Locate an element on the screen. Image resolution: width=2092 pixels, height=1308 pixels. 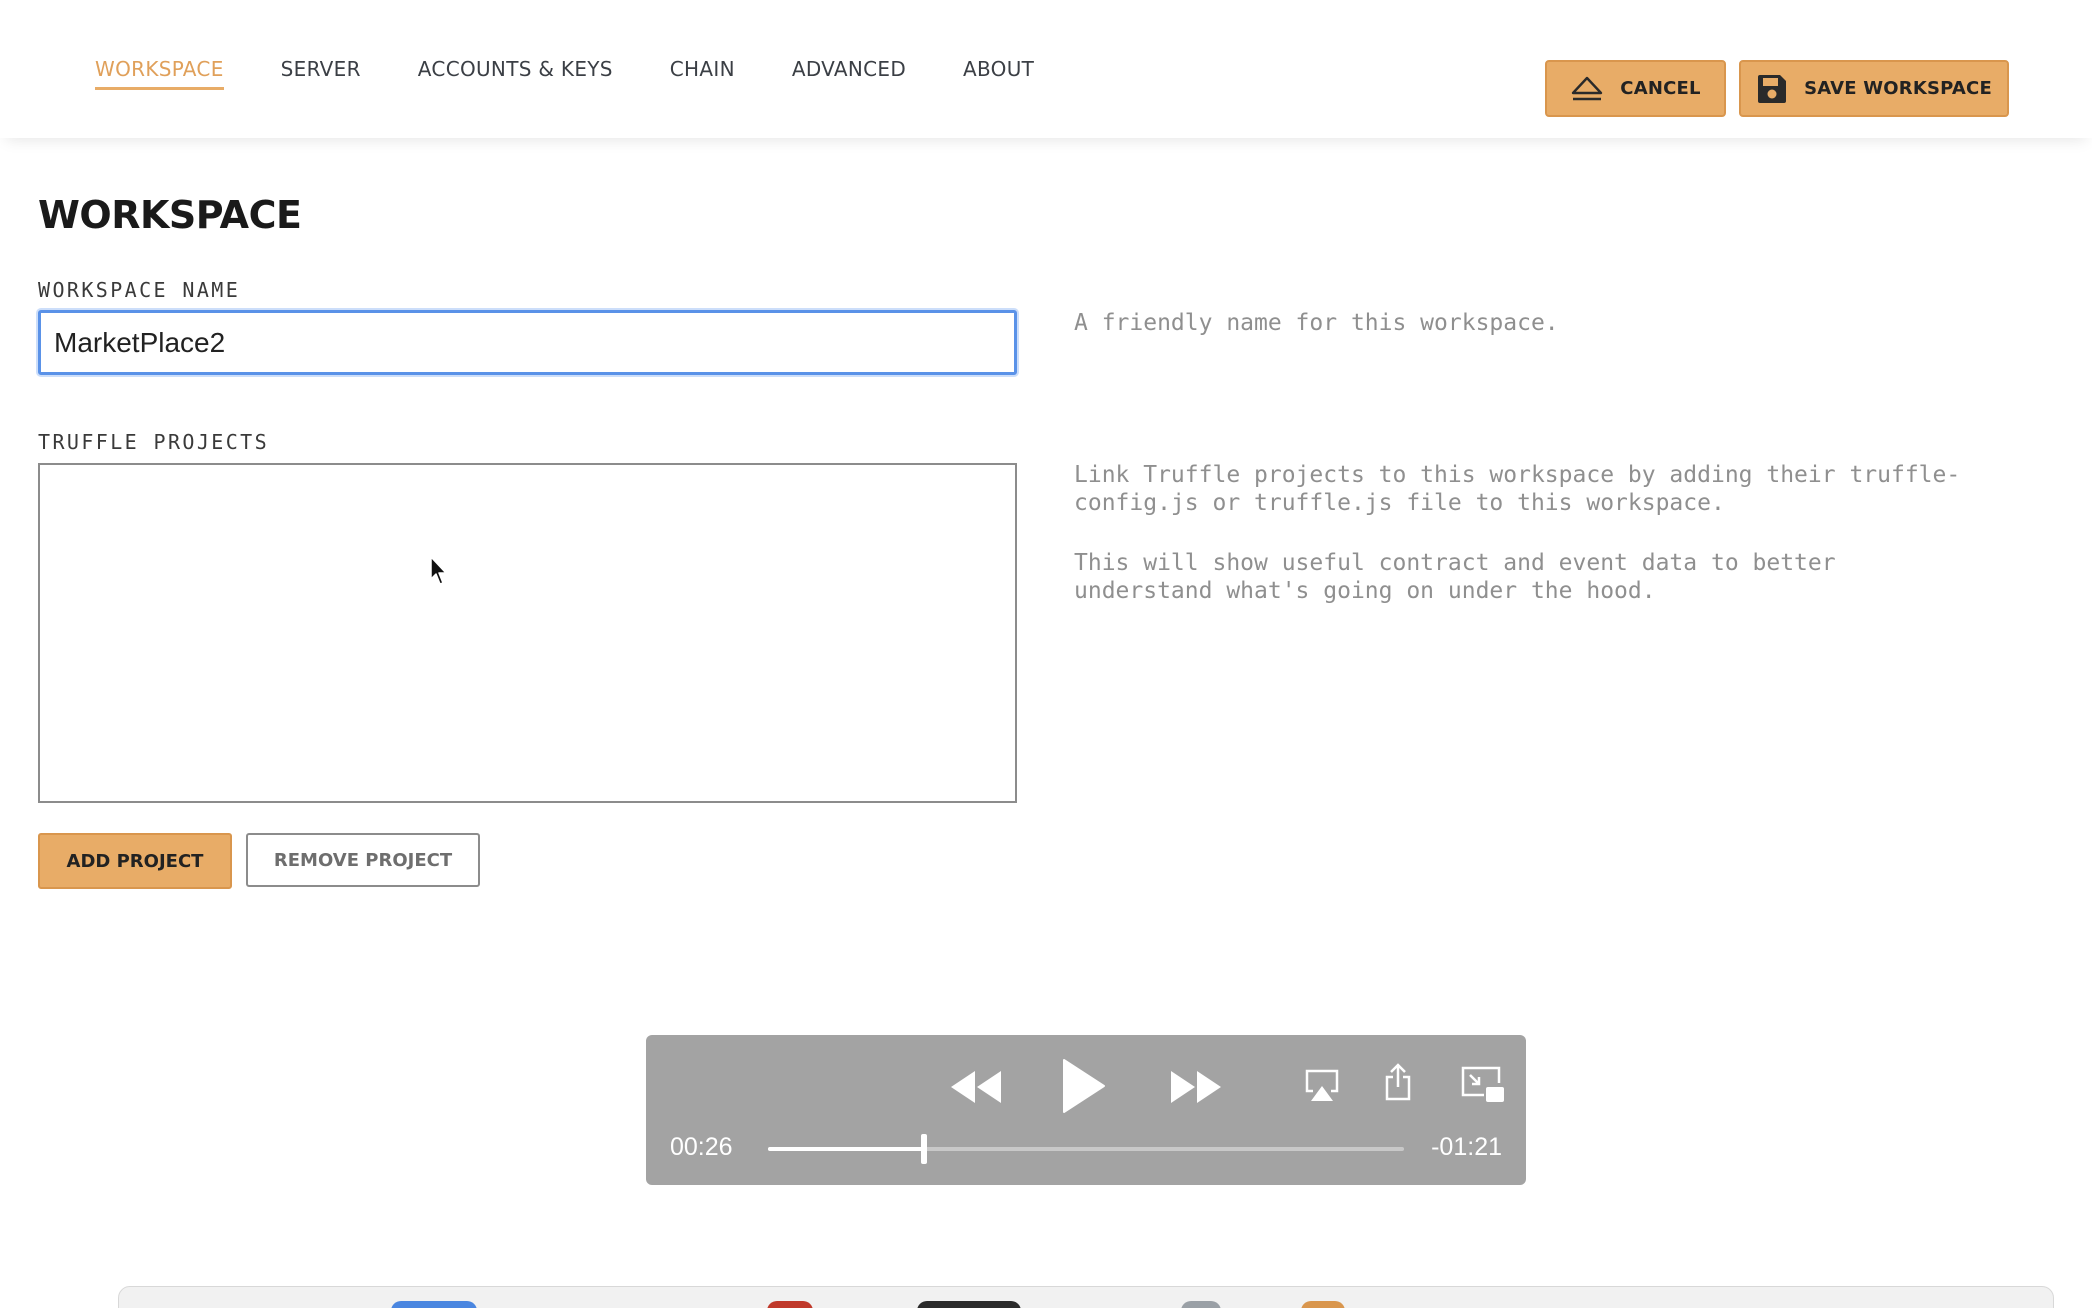
cancel-button: CANCEL is located at coordinates (1635, 88).